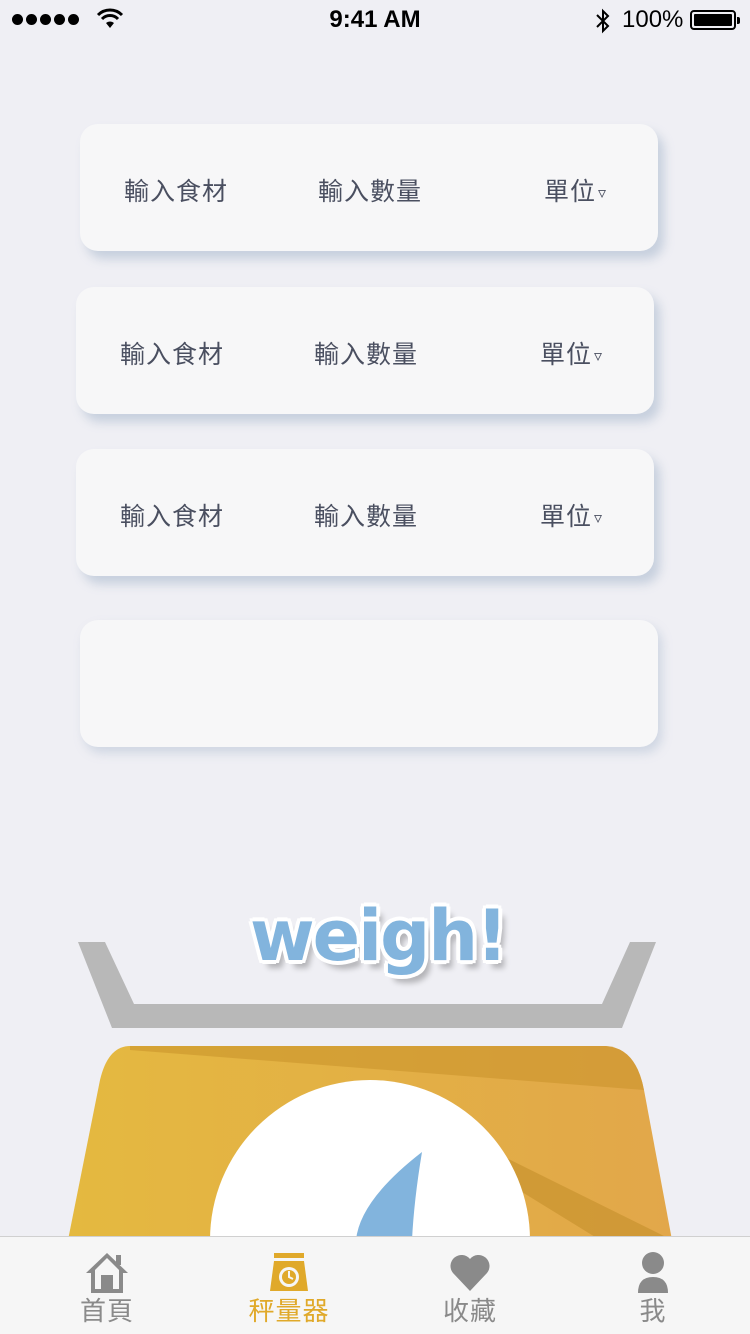 The image size is (750, 1334). I want to click on tab-profile: 我, so click(653, 1285).